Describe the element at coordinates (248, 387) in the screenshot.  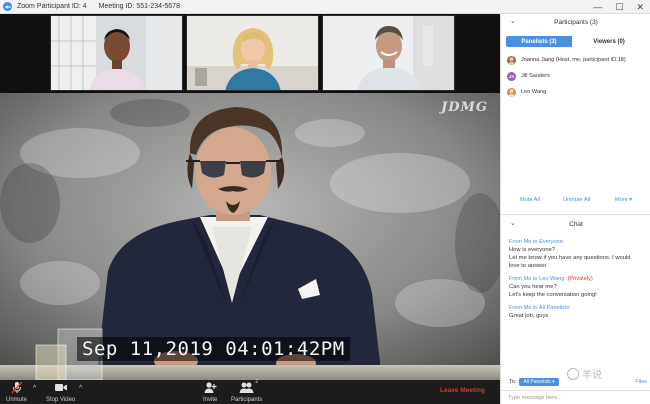
I see `participants-group-icon: 2` at that location.